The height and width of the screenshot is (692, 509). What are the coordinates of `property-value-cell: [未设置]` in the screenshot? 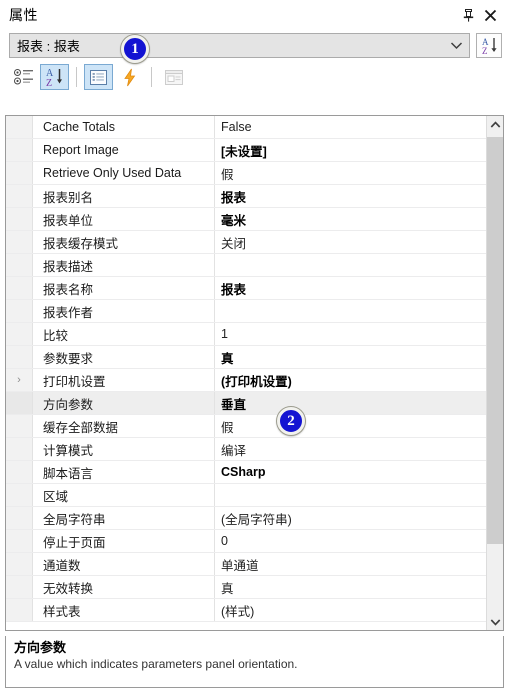 It's located at (350, 150).